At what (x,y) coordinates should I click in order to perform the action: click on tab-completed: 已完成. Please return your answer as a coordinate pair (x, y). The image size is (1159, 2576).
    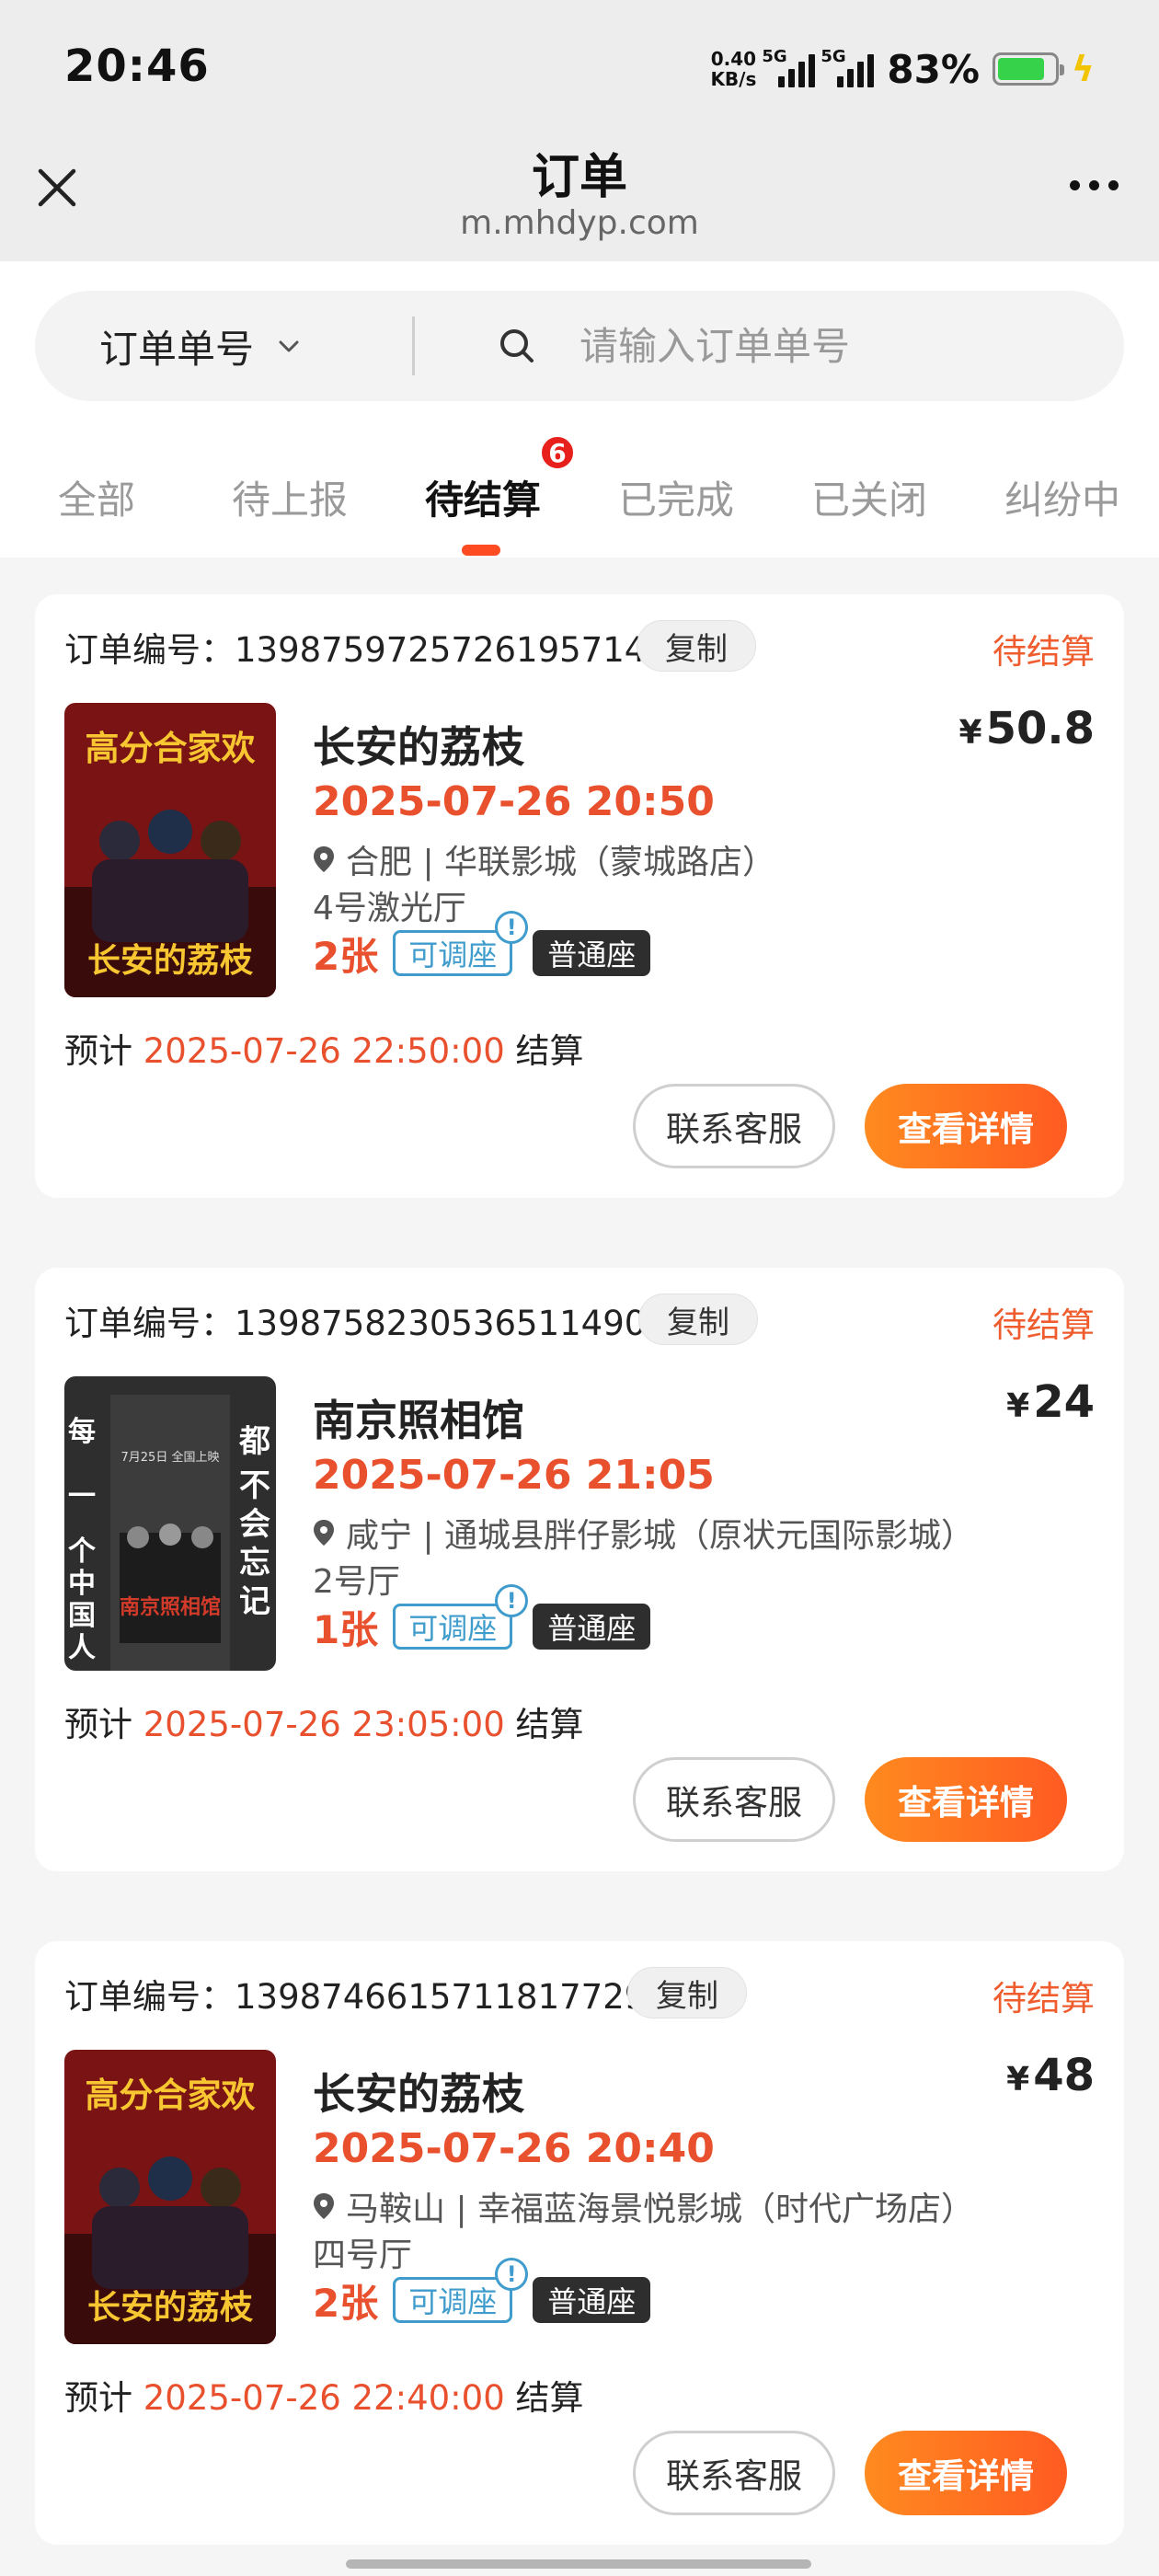
    Looking at the image, I should click on (676, 497).